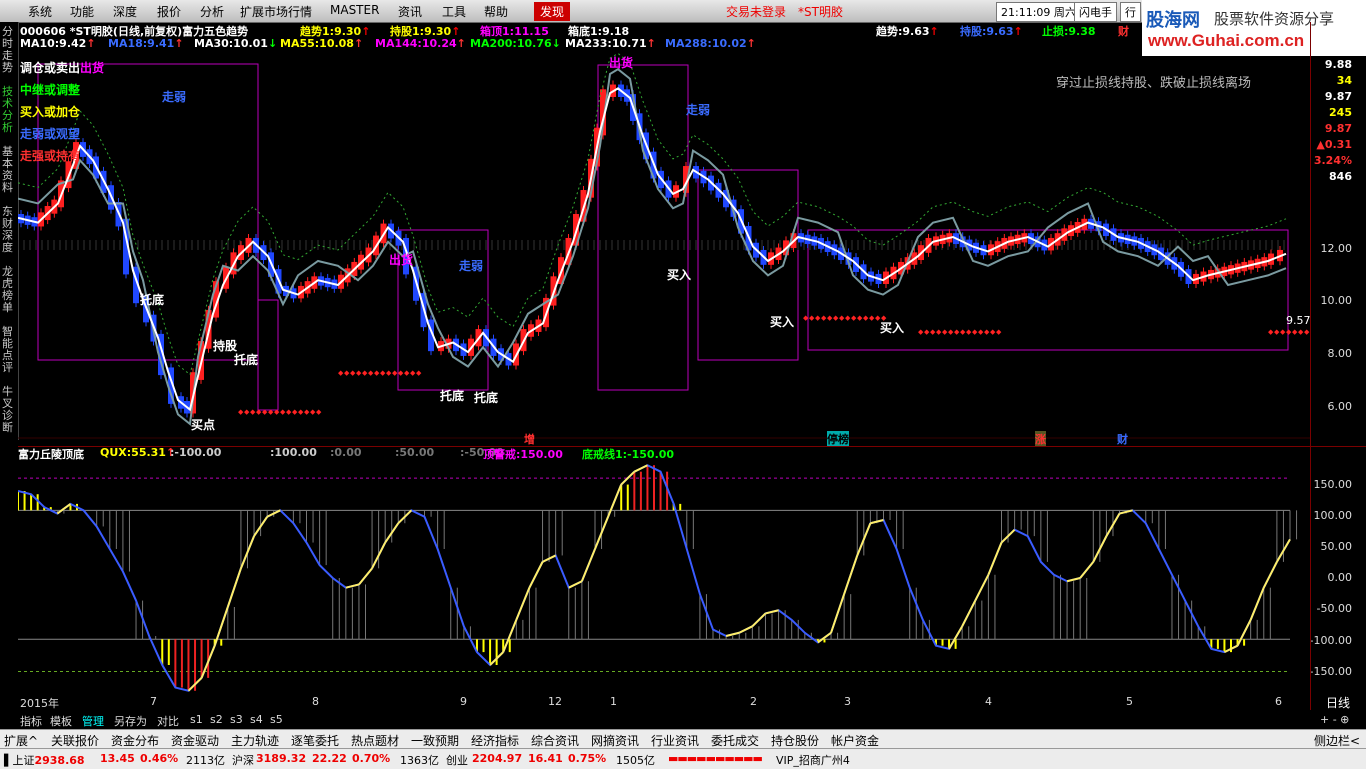  Describe the element at coordinates (93, 721) in the screenshot. I see `subtab-manage: 管理` at that location.